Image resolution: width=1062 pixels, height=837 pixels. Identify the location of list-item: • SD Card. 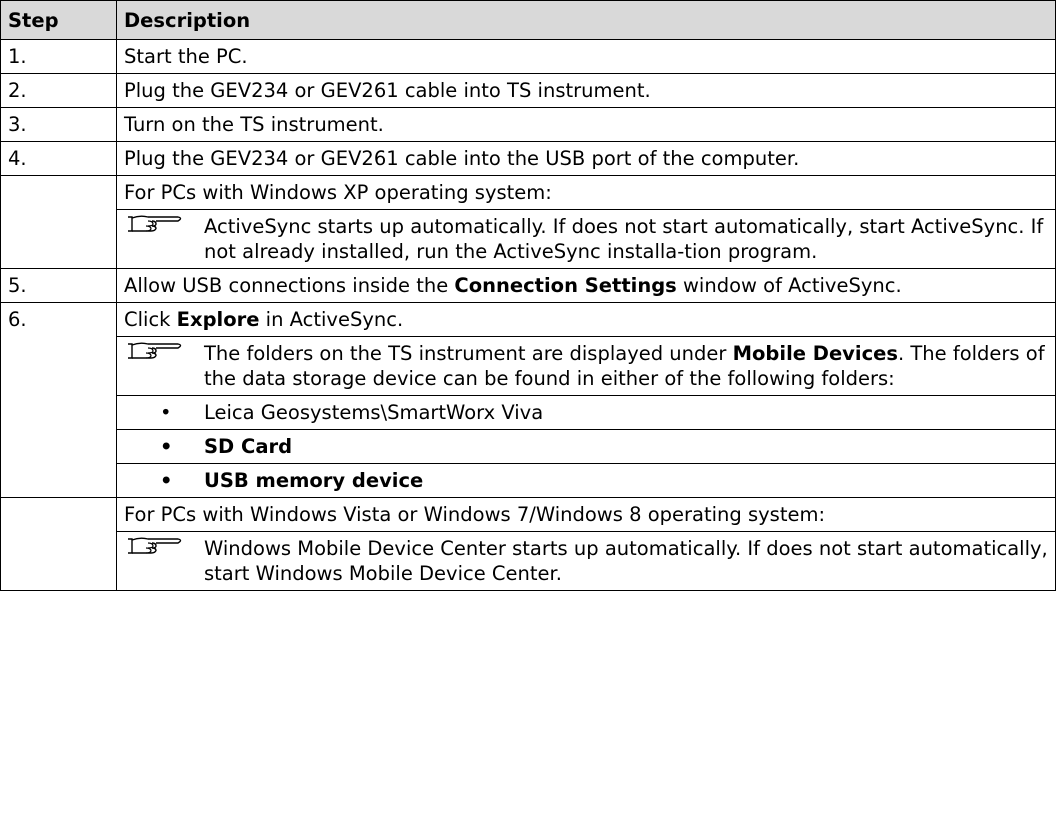
(586, 446).